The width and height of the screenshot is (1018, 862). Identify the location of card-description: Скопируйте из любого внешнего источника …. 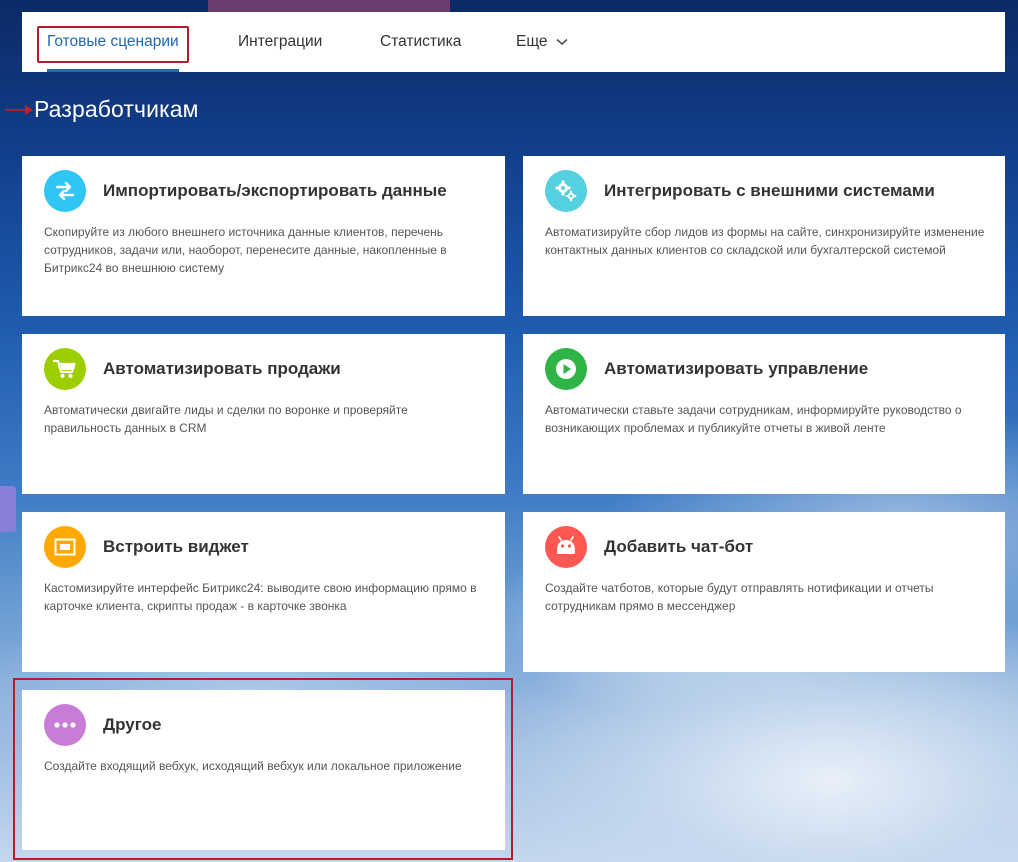
(245, 250).